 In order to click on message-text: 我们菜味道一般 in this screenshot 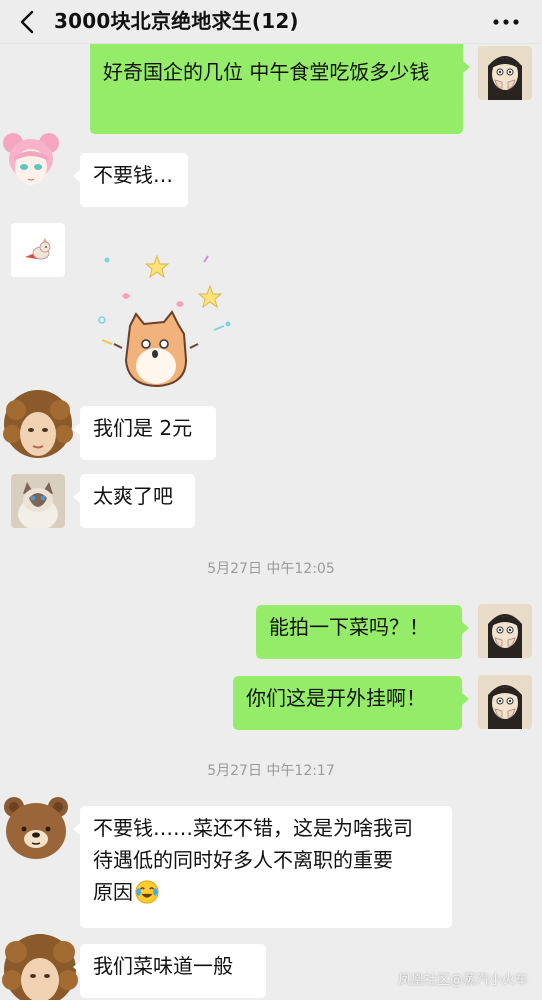, I will do `click(163, 966)`.